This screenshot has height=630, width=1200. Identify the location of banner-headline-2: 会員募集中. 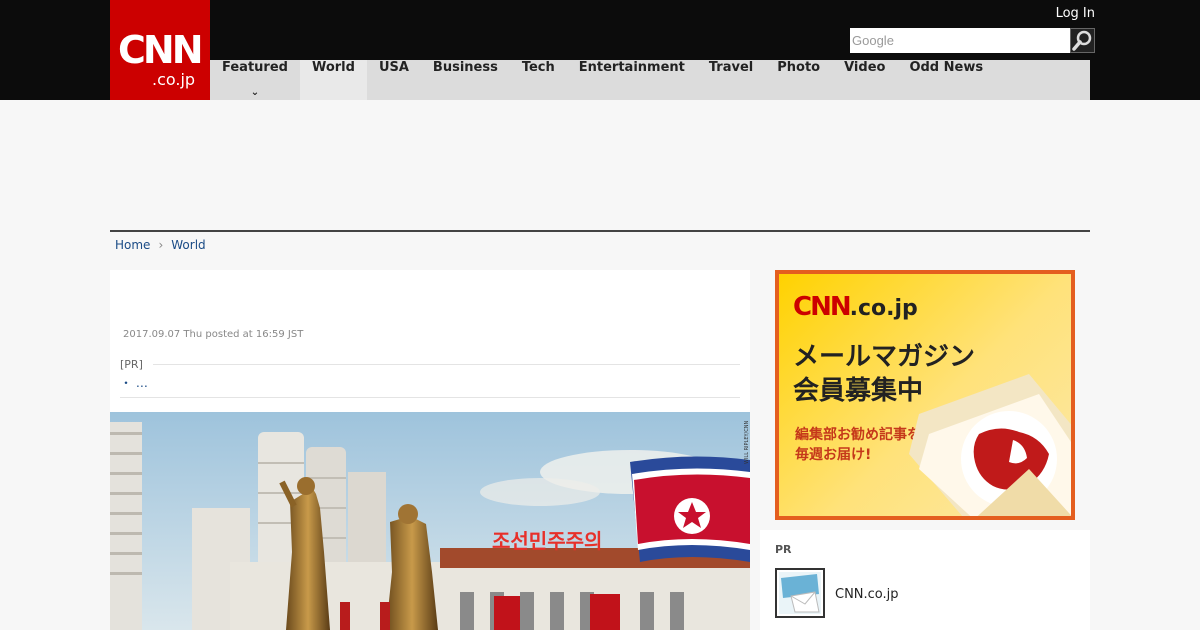
(858, 391).